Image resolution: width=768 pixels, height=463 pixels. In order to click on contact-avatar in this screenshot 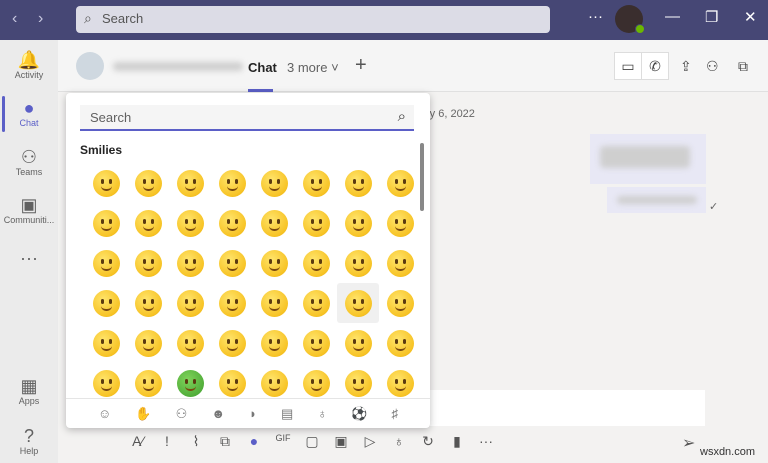, I will do `click(90, 66)`.